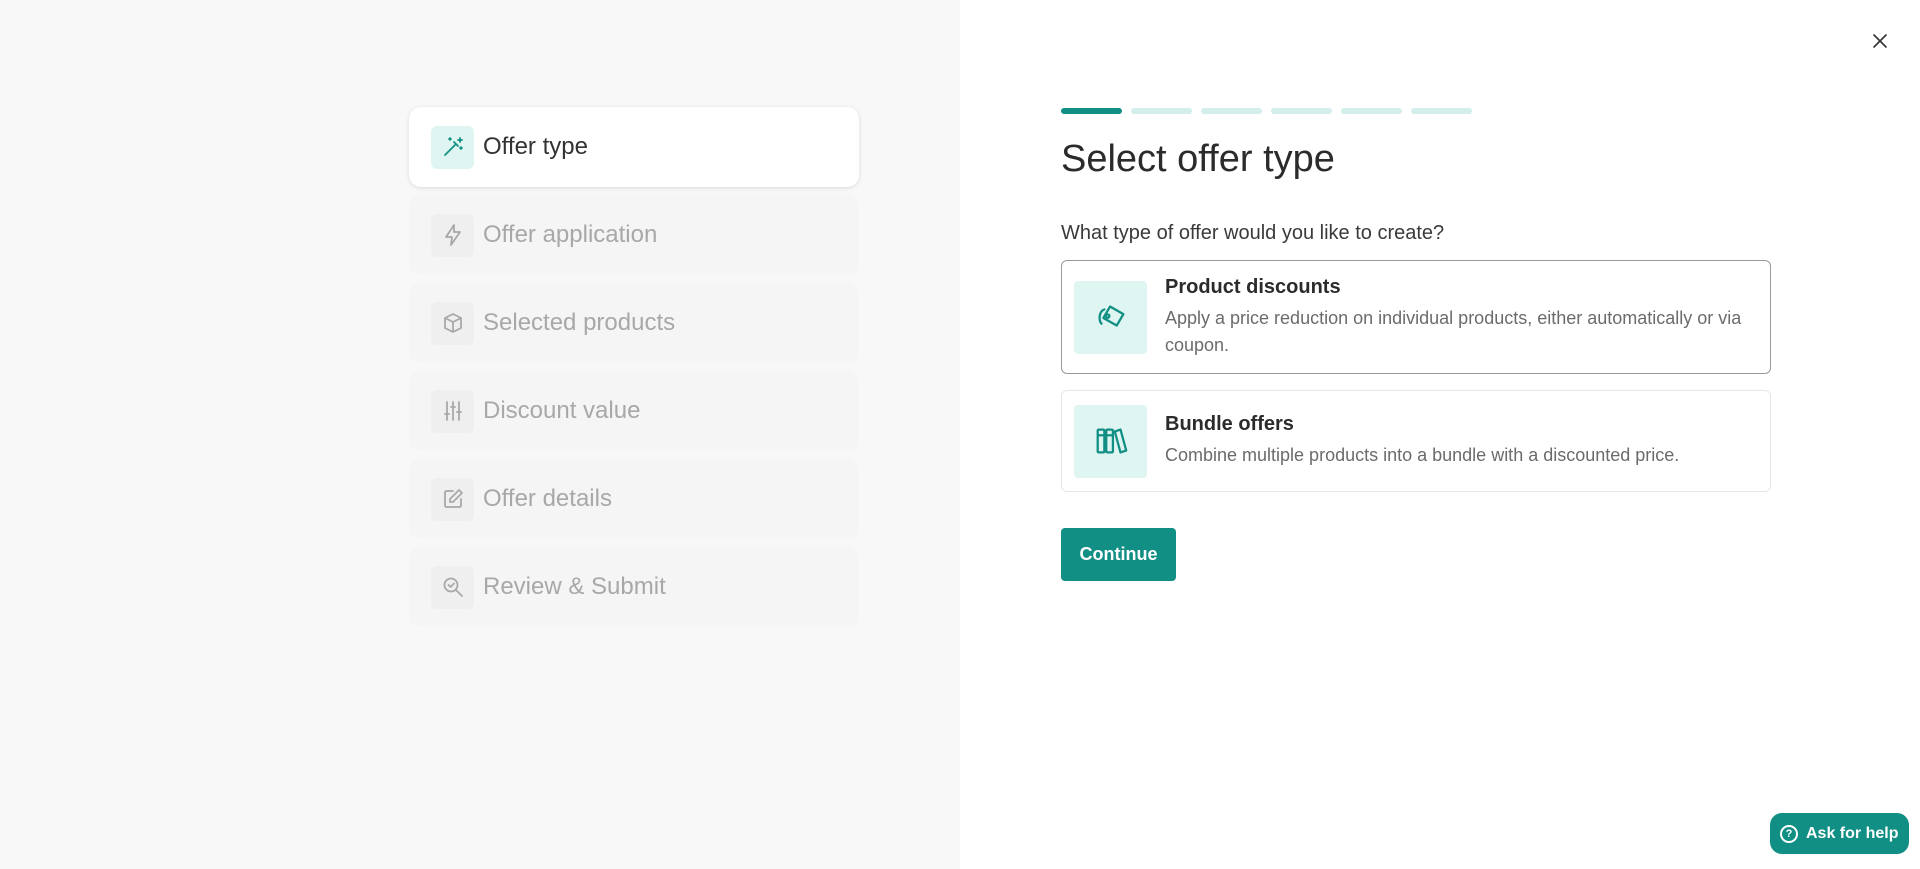 The width and height of the screenshot is (1920, 869). What do you see at coordinates (1198, 159) in the screenshot?
I see `page-title: Select offer type` at bounding box center [1198, 159].